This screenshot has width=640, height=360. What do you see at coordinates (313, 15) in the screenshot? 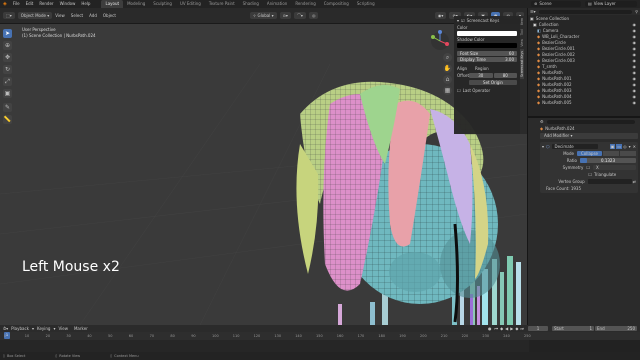
I see `proportional-icon: ◎` at bounding box center [313, 15].